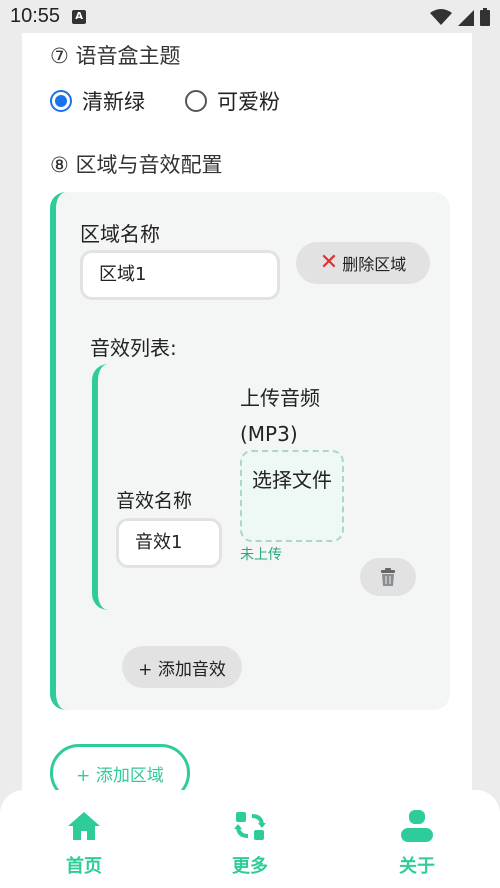 The height and width of the screenshot is (888, 500). What do you see at coordinates (292, 496) in the screenshot?
I see `choose-file-button: 选择文件` at bounding box center [292, 496].